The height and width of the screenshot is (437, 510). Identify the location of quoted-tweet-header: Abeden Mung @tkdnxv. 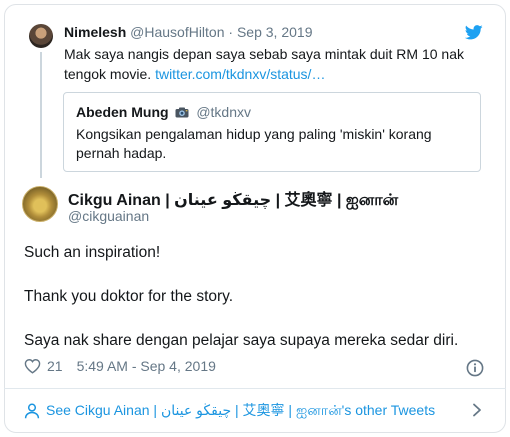
(163, 112).